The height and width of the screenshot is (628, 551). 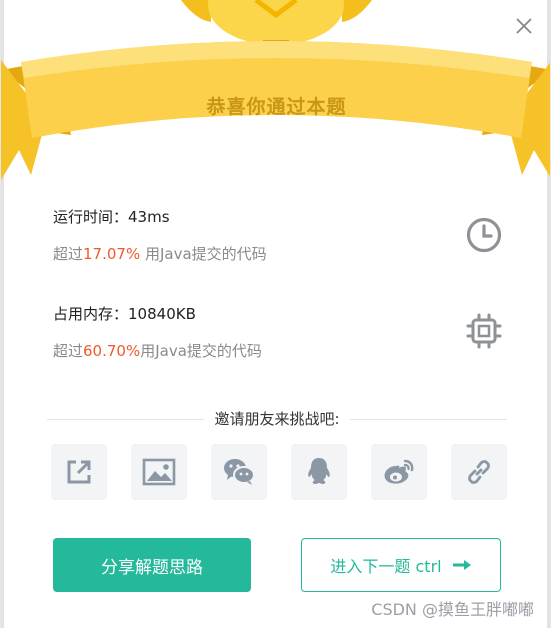 What do you see at coordinates (484, 235) in the screenshot?
I see `clock-icon` at bounding box center [484, 235].